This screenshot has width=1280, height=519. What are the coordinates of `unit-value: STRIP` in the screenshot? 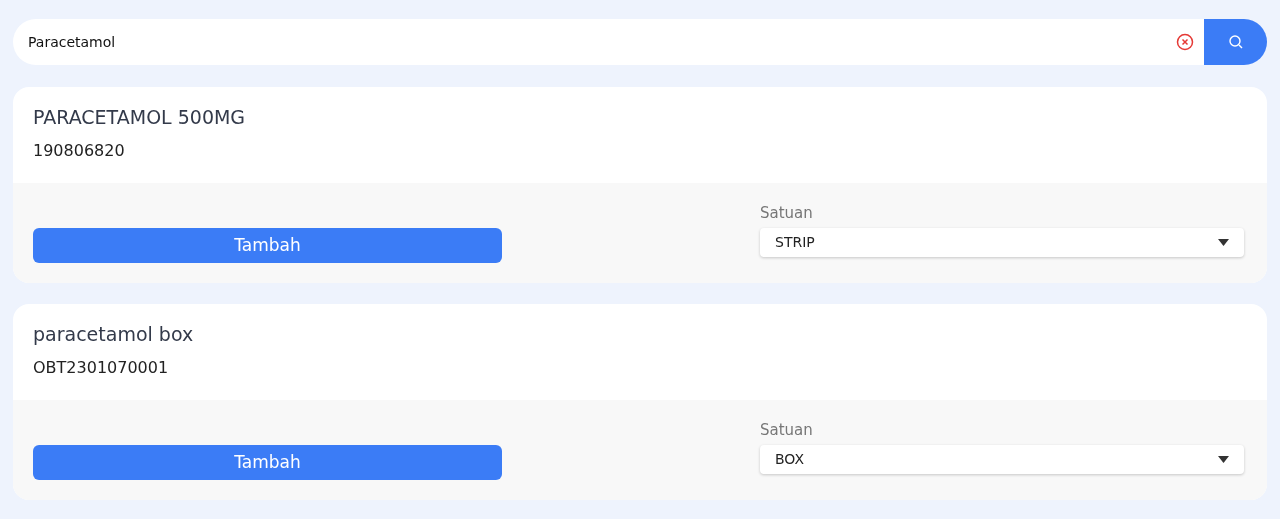 It's located at (795, 242).